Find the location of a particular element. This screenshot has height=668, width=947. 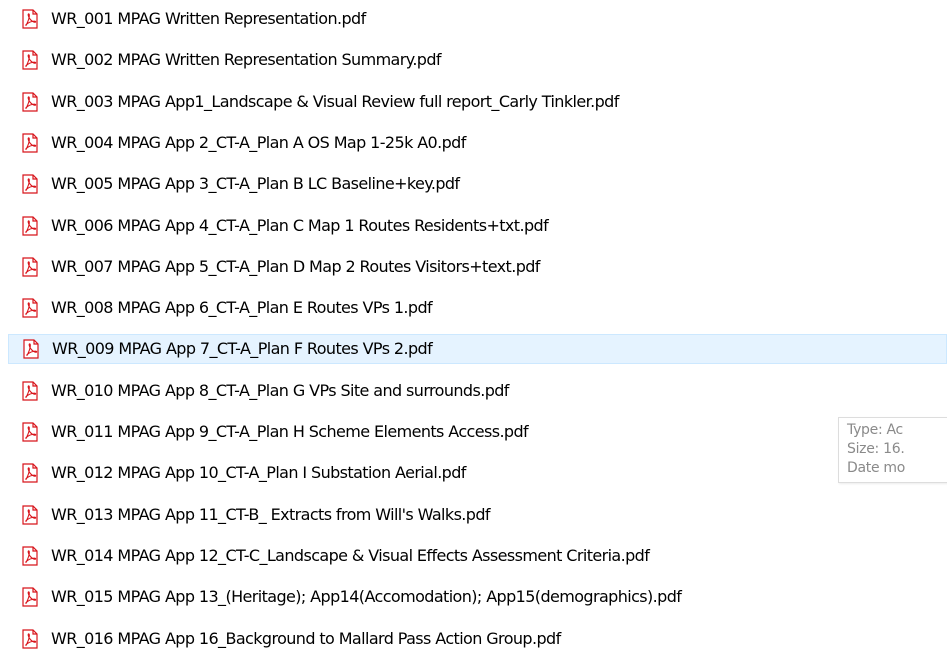

tooltip-size: Size: 16. is located at coordinates (876, 449).